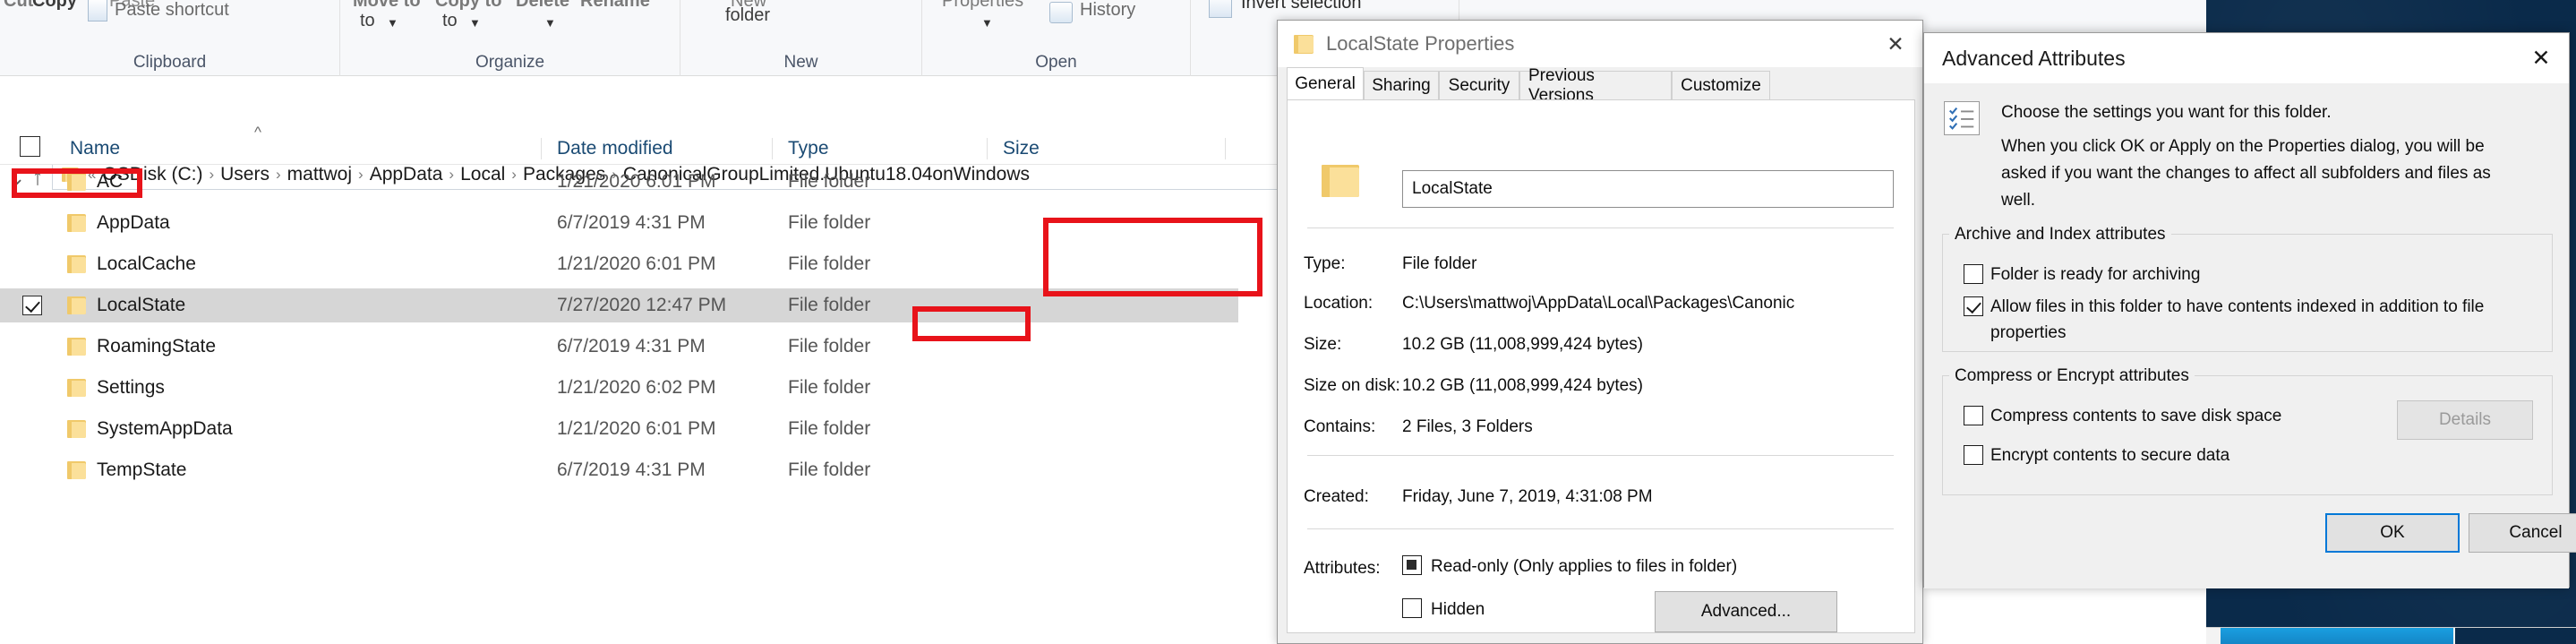 This screenshot has width=2576, height=644. Describe the element at coordinates (987, 23) in the screenshot. I see `properties-chevron-down-icon: ▼` at that location.